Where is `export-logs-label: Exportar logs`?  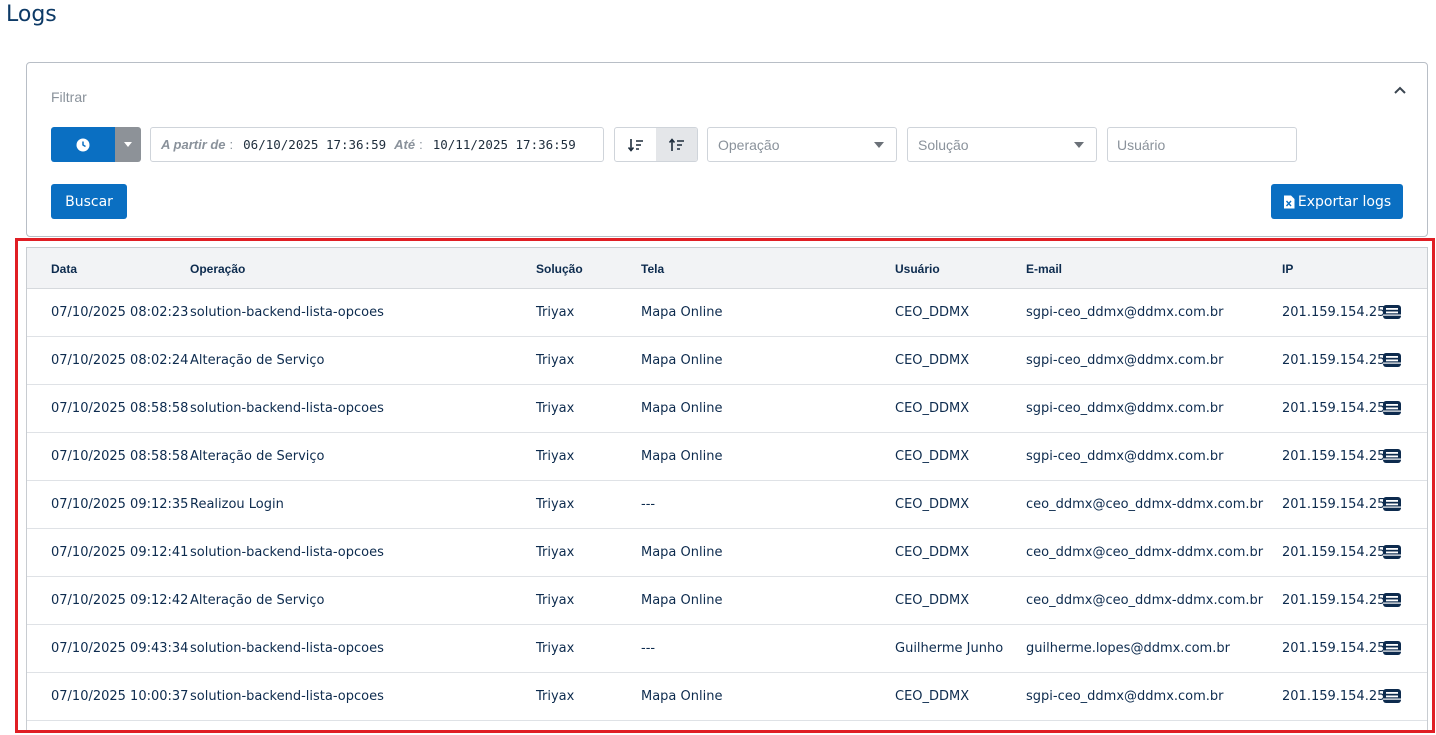
export-logs-label: Exportar logs is located at coordinates (1344, 201).